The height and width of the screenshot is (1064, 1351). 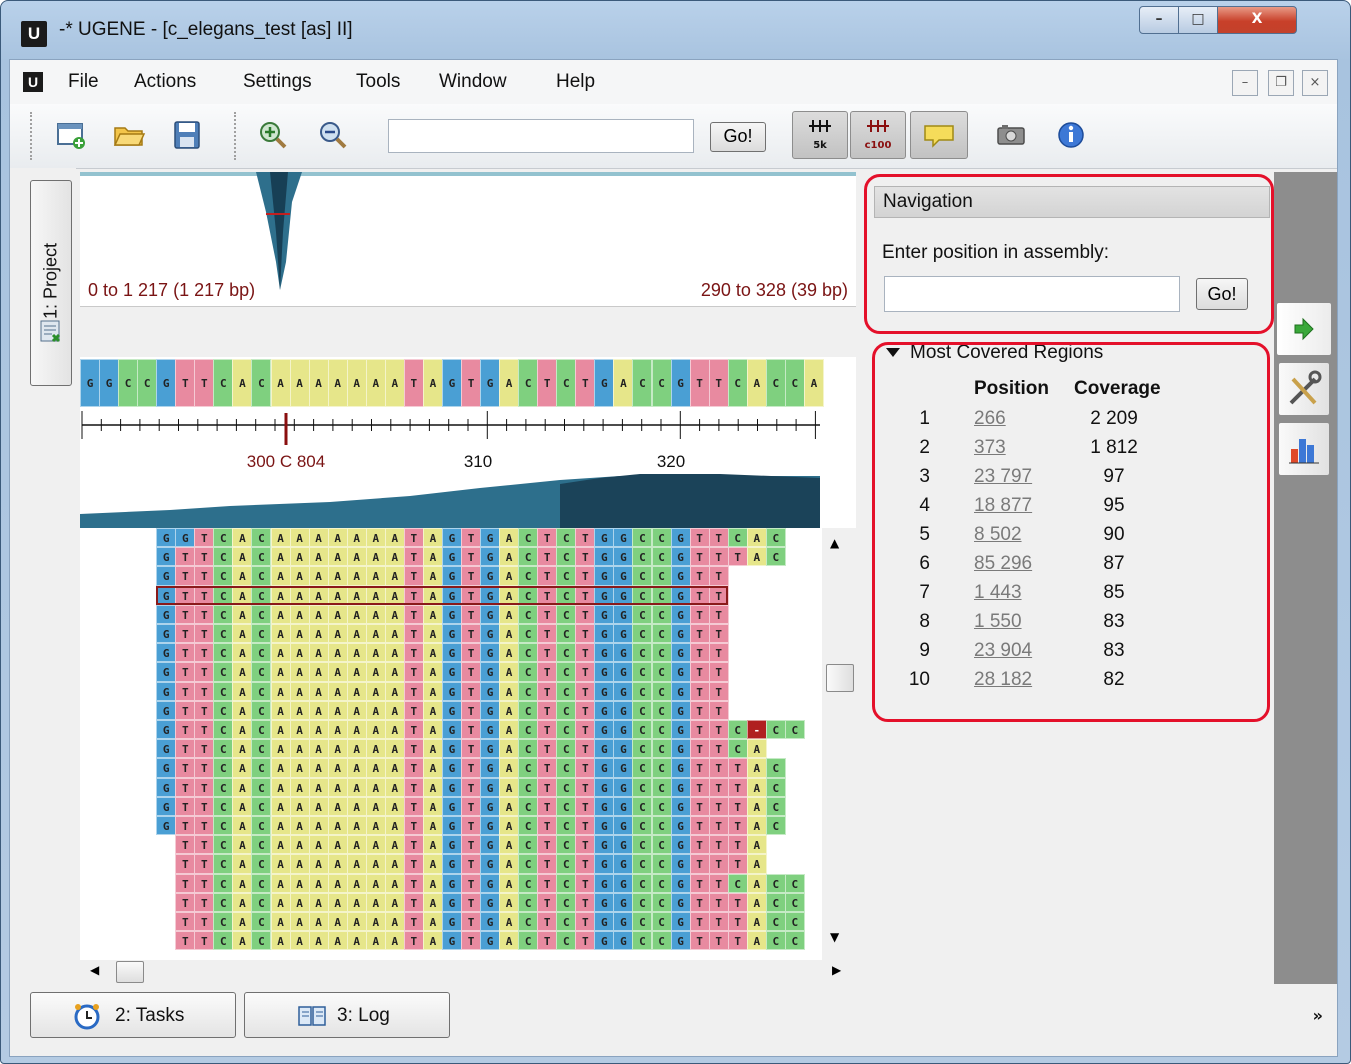 What do you see at coordinates (333, 135) in the screenshot?
I see `zoom-out-icon` at bounding box center [333, 135].